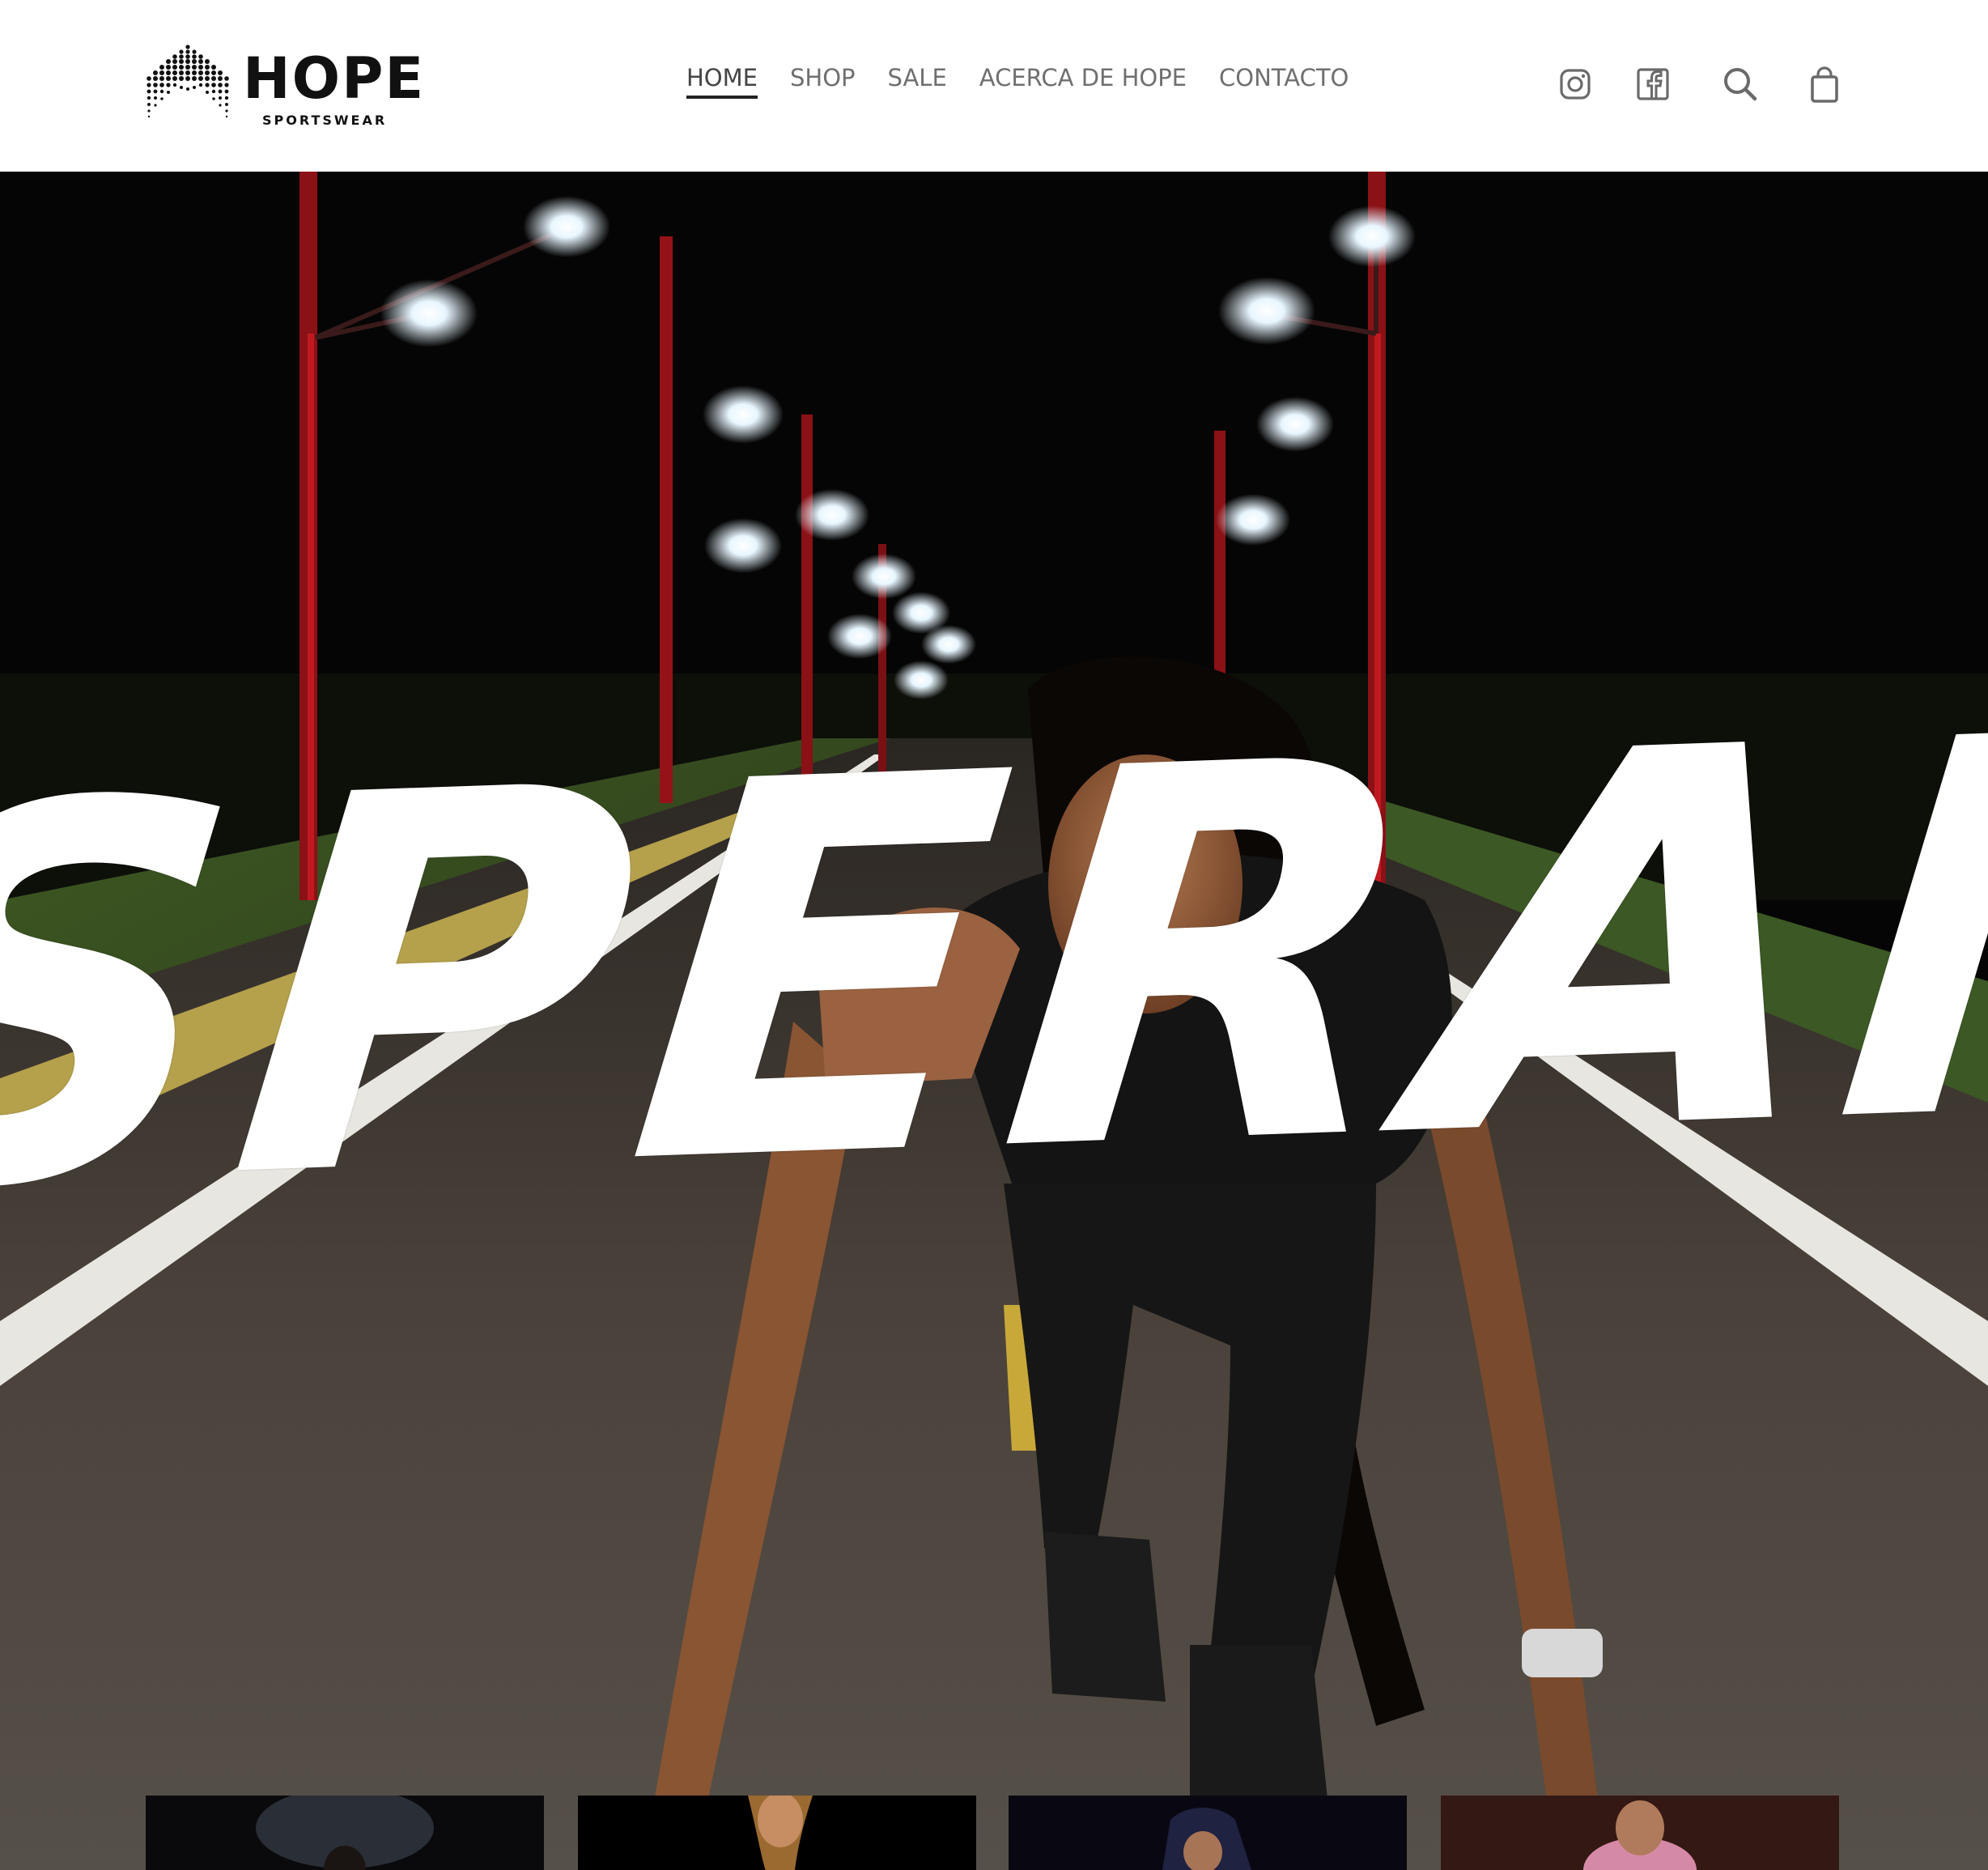  Describe the element at coordinates (1653, 84) in the screenshot. I see `facebook-icon` at that location.